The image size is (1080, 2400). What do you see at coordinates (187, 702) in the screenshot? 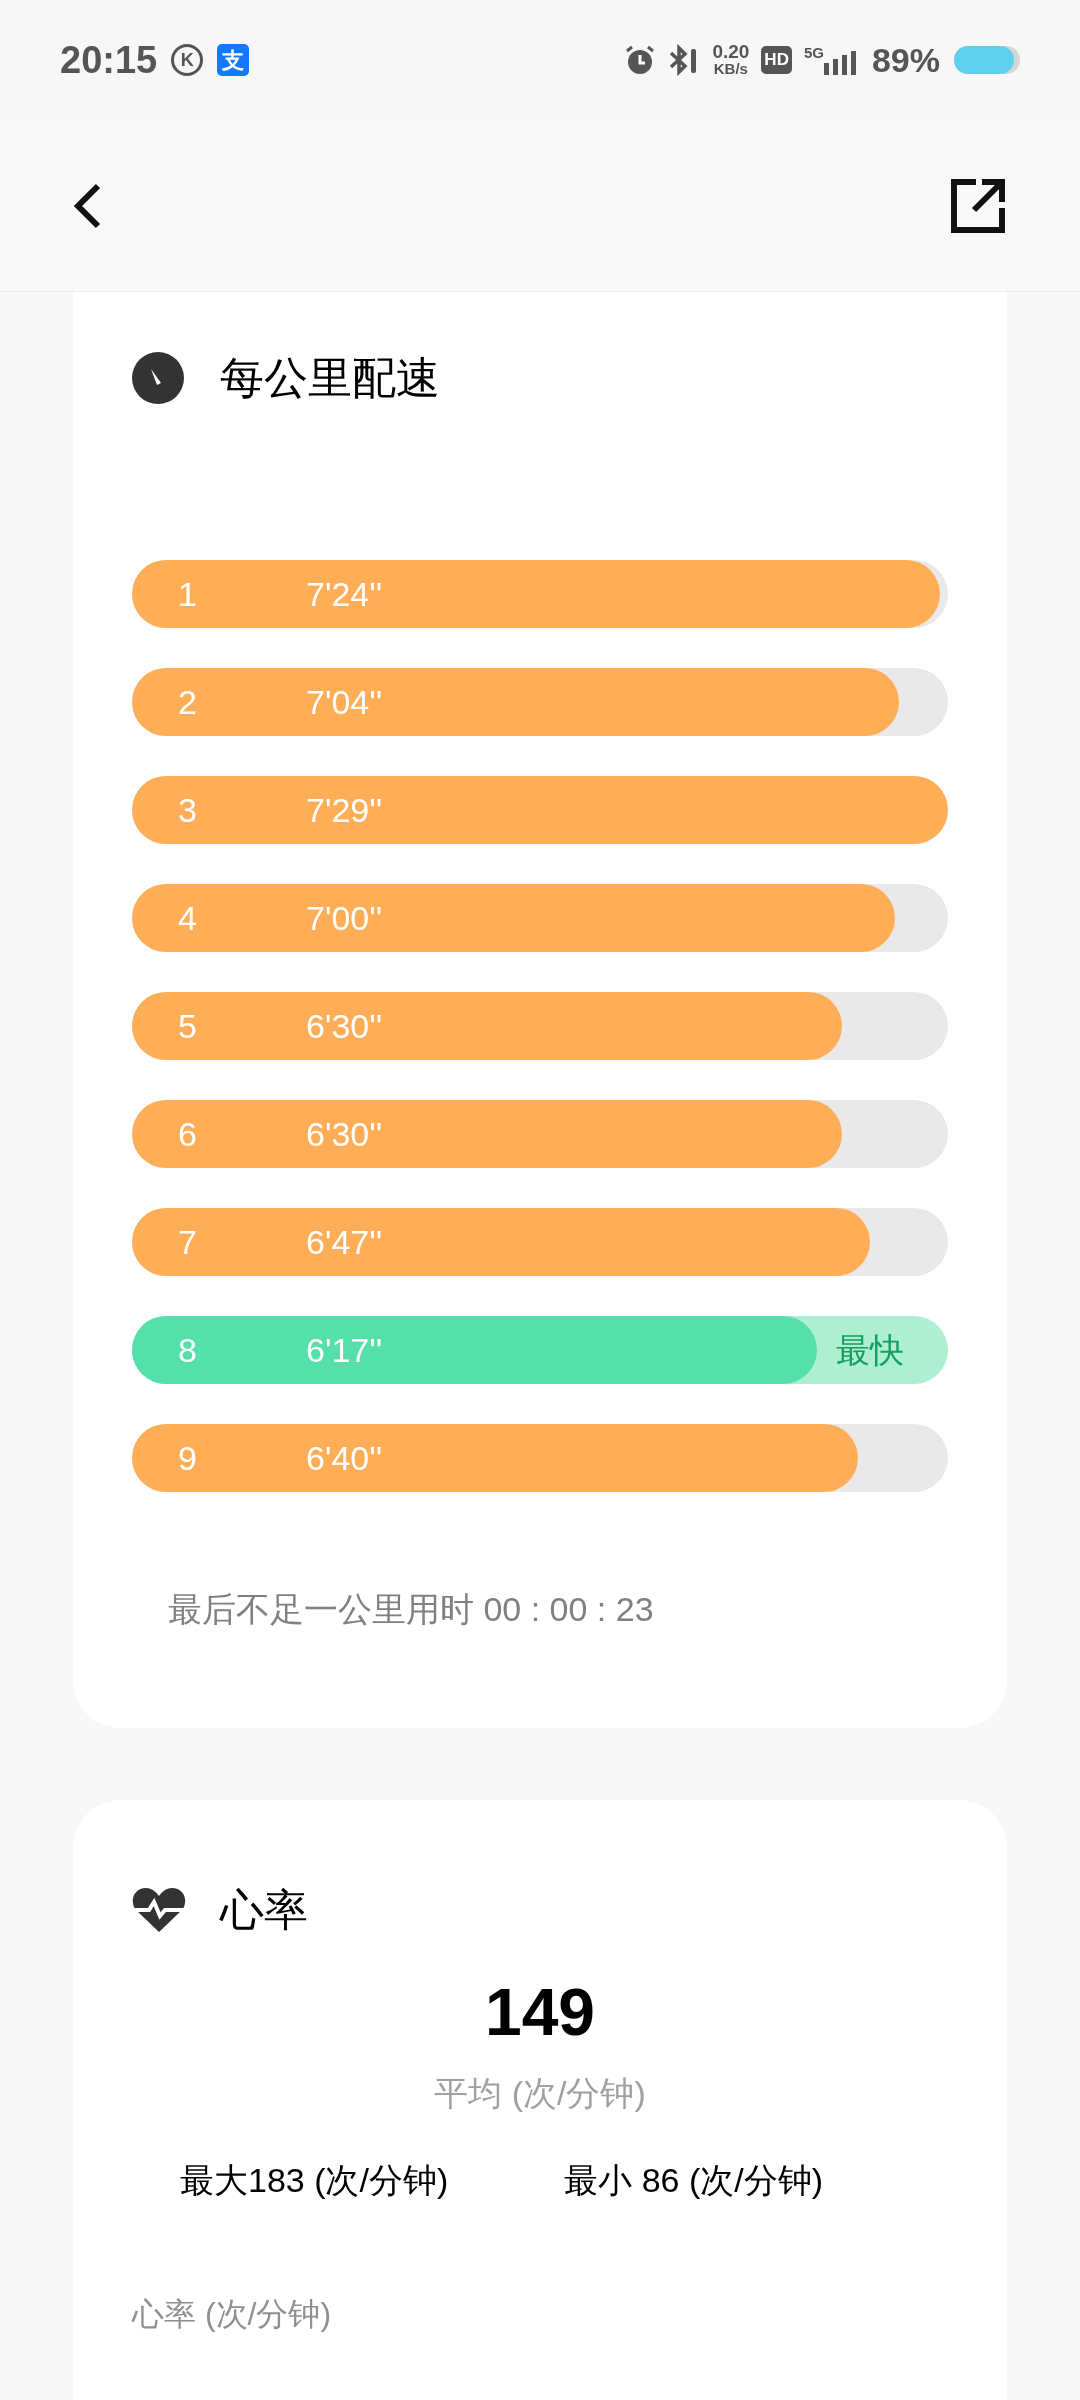
I see `km-number: 2` at bounding box center [187, 702].